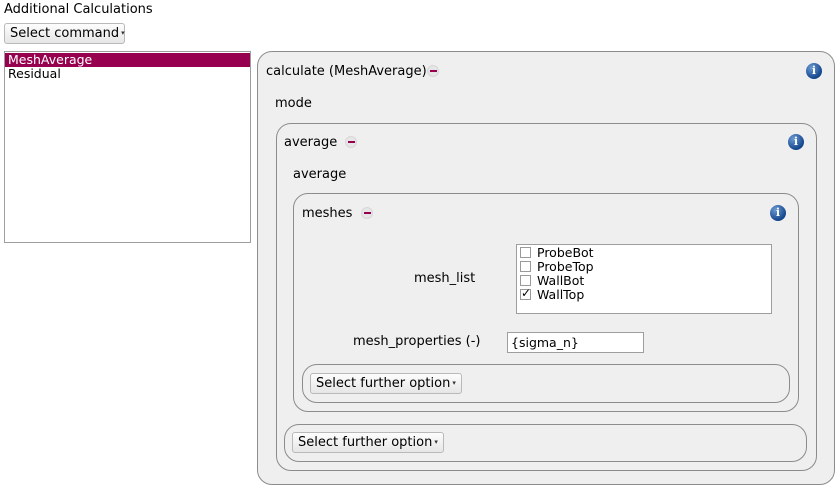 The height and width of the screenshot is (490, 837). Describe the element at coordinates (575, 342) in the screenshot. I see `mesh-properties-input: {sigma_n}` at that location.